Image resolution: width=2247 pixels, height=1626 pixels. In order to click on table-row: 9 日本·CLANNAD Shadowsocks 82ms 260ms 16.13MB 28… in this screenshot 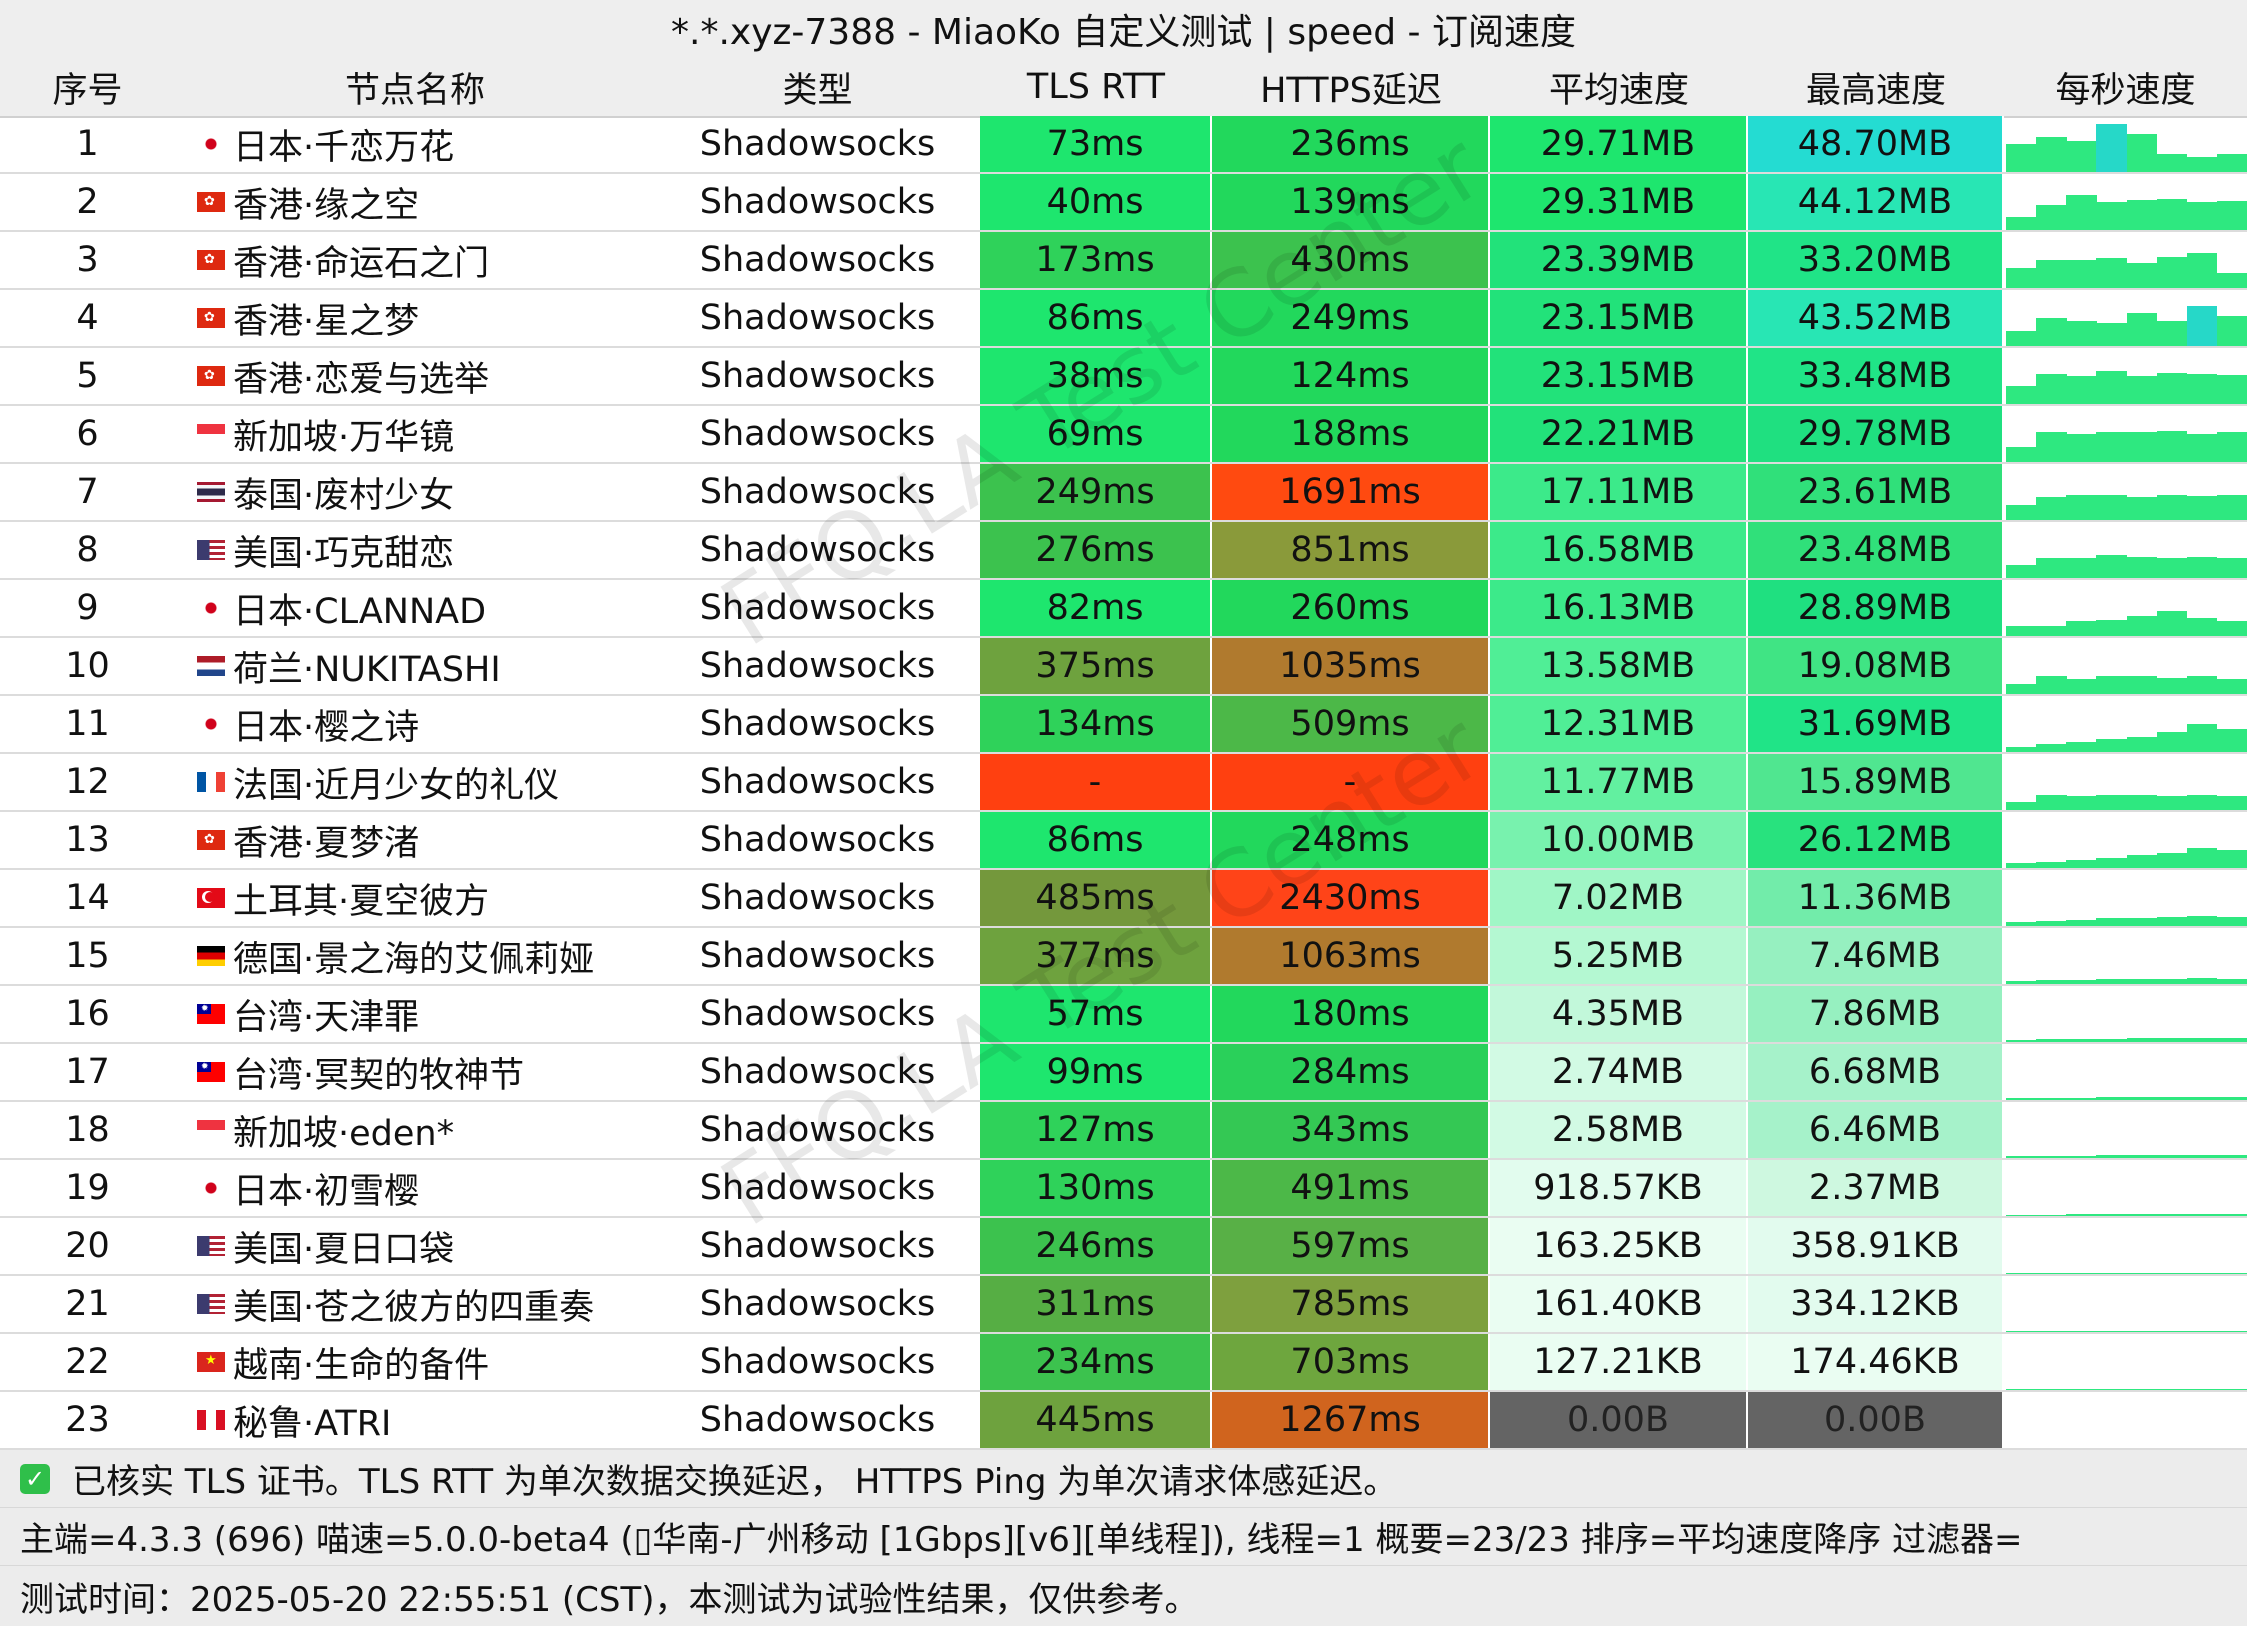, I will do `click(1123, 609)`.